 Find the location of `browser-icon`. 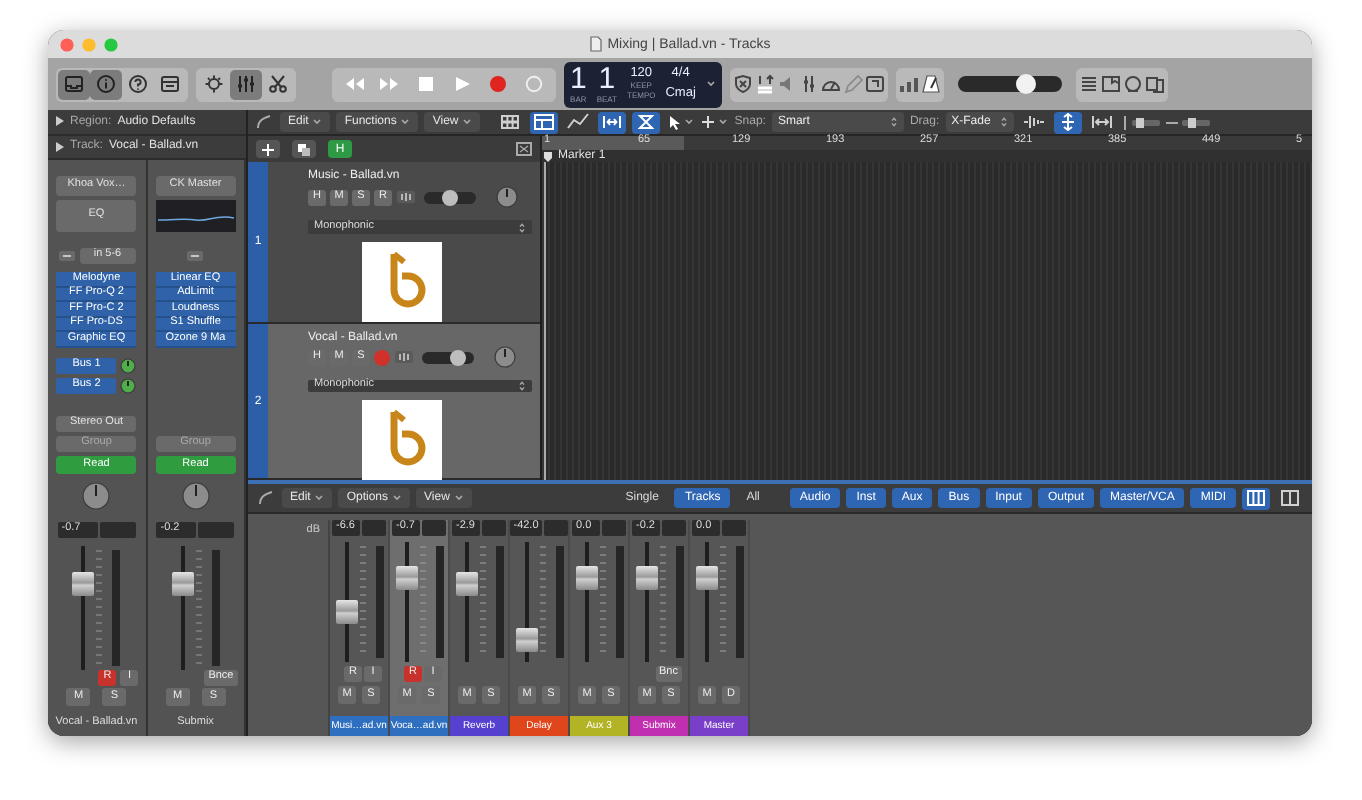

browser-icon is located at coordinates (1154, 84).